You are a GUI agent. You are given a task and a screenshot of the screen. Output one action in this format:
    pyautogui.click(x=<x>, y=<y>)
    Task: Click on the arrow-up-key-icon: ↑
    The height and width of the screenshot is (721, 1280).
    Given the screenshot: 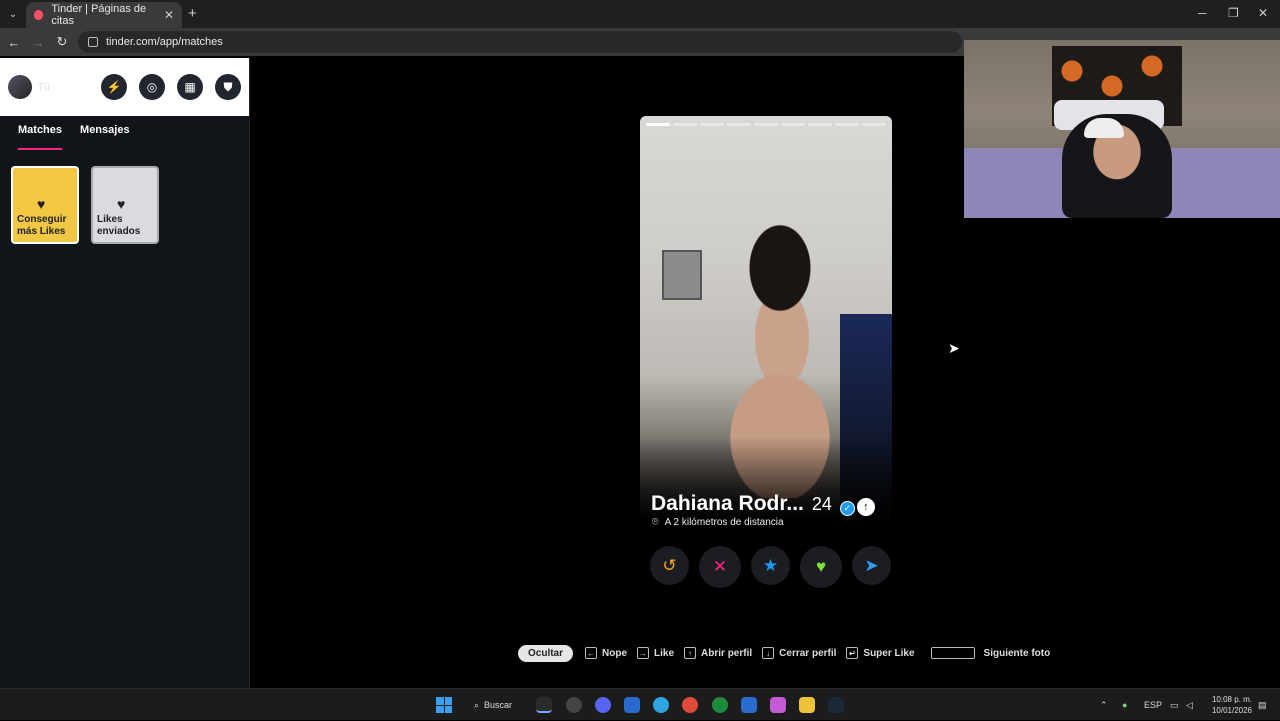 What is the action you would take?
    pyautogui.click(x=690, y=653)
    